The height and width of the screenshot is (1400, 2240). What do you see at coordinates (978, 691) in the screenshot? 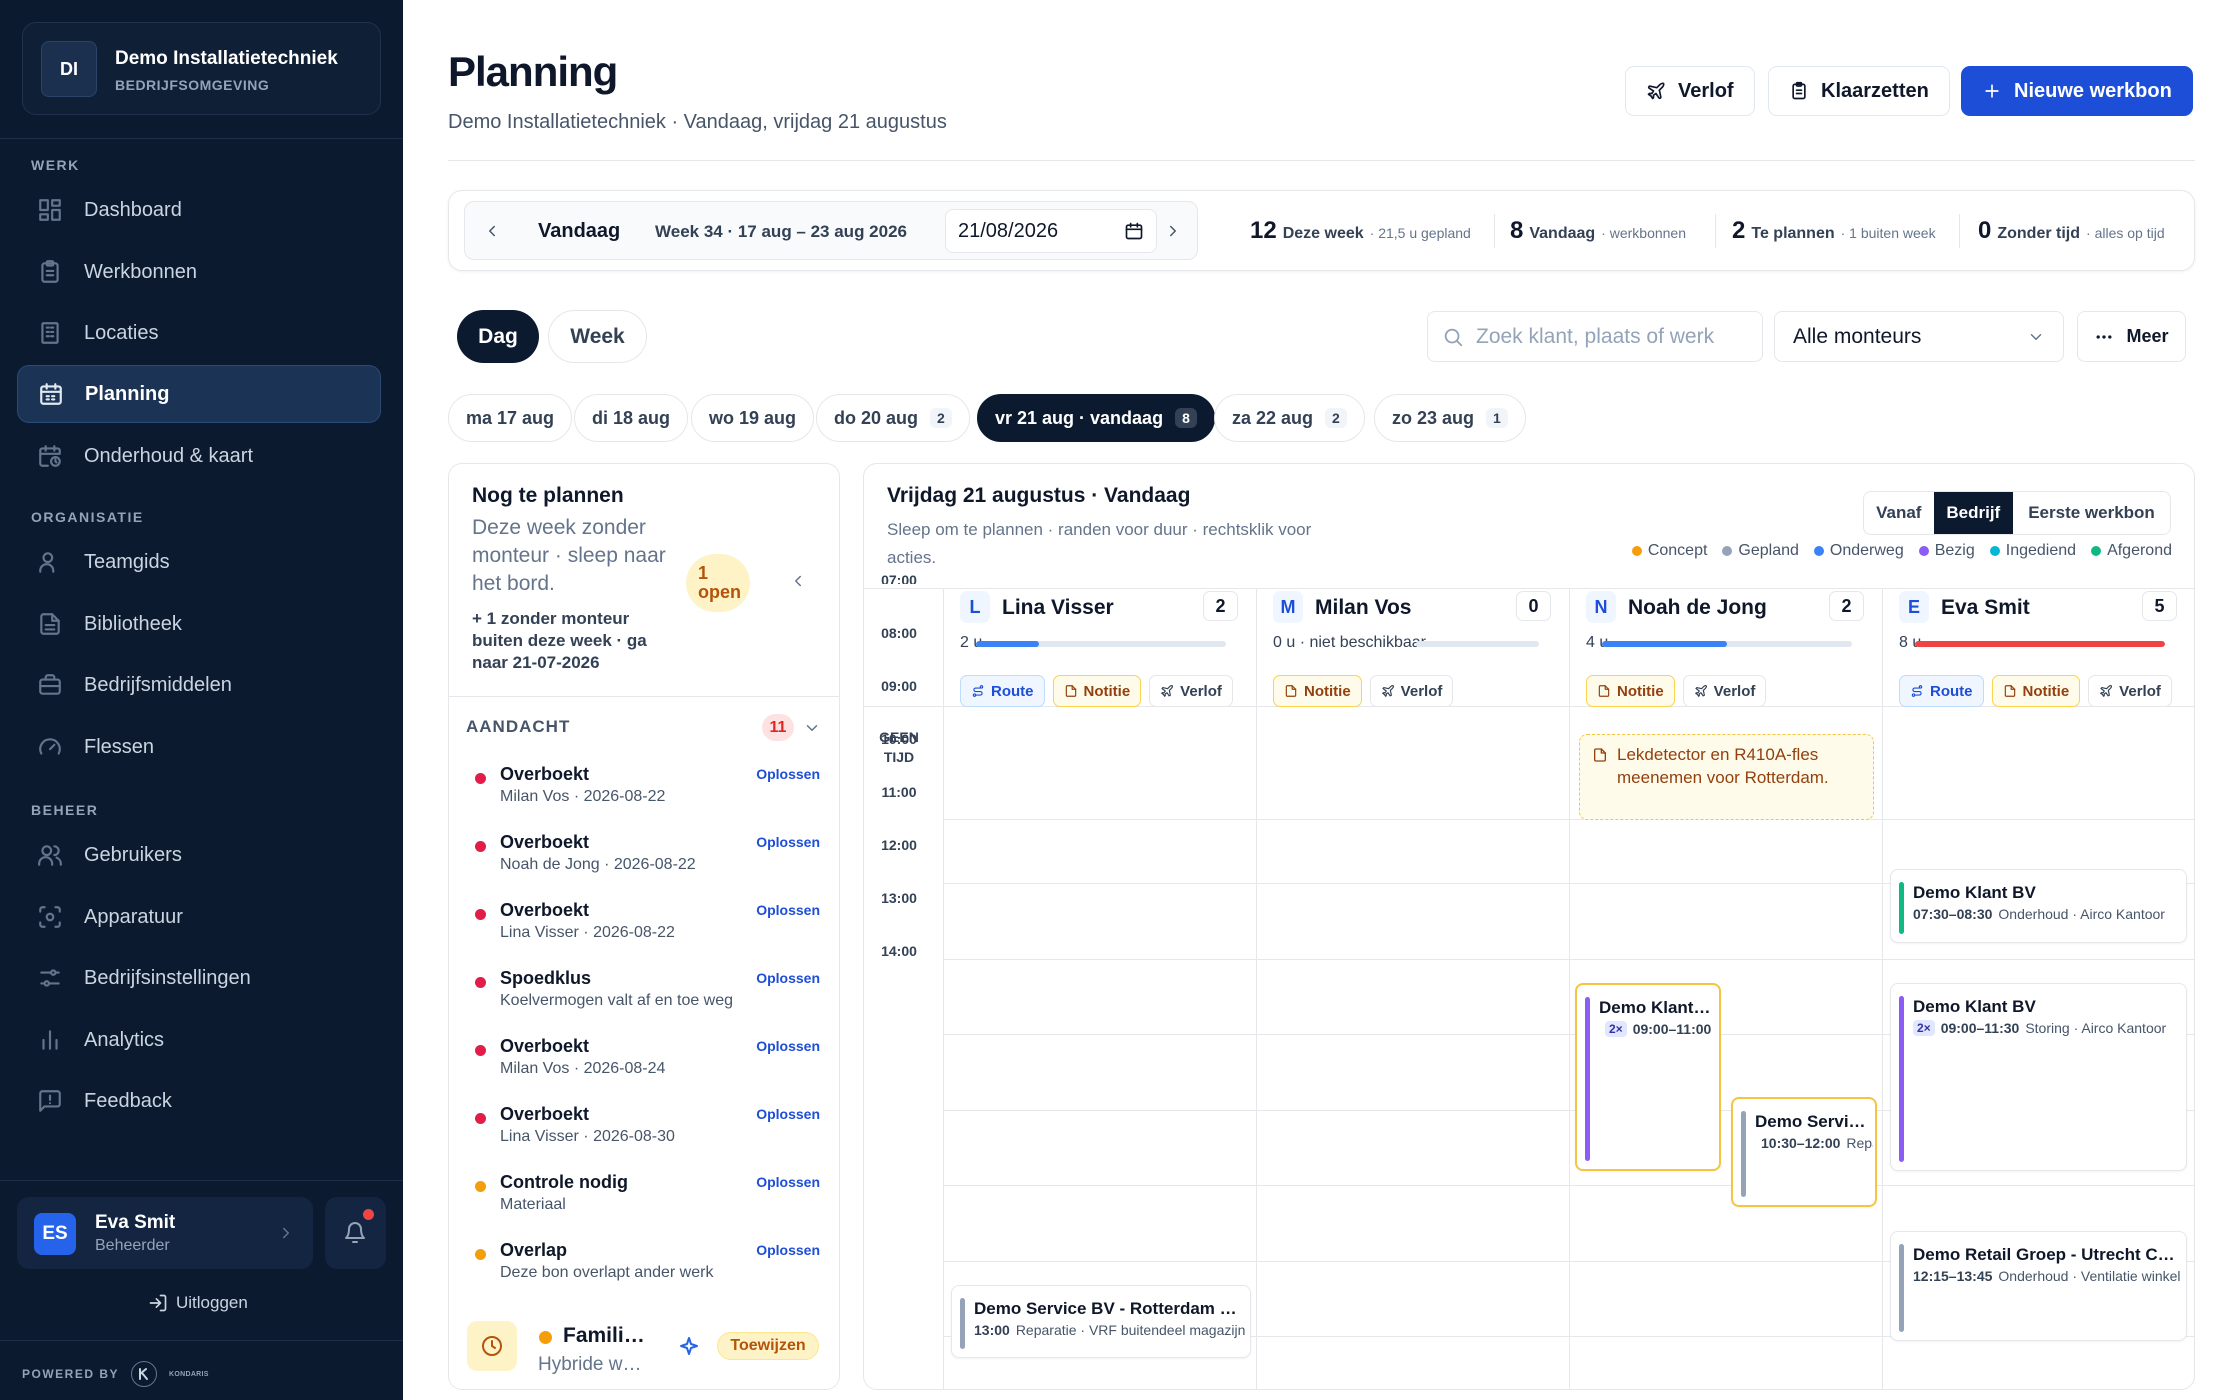
I see `route-icon` at bounding box center [978, 691].